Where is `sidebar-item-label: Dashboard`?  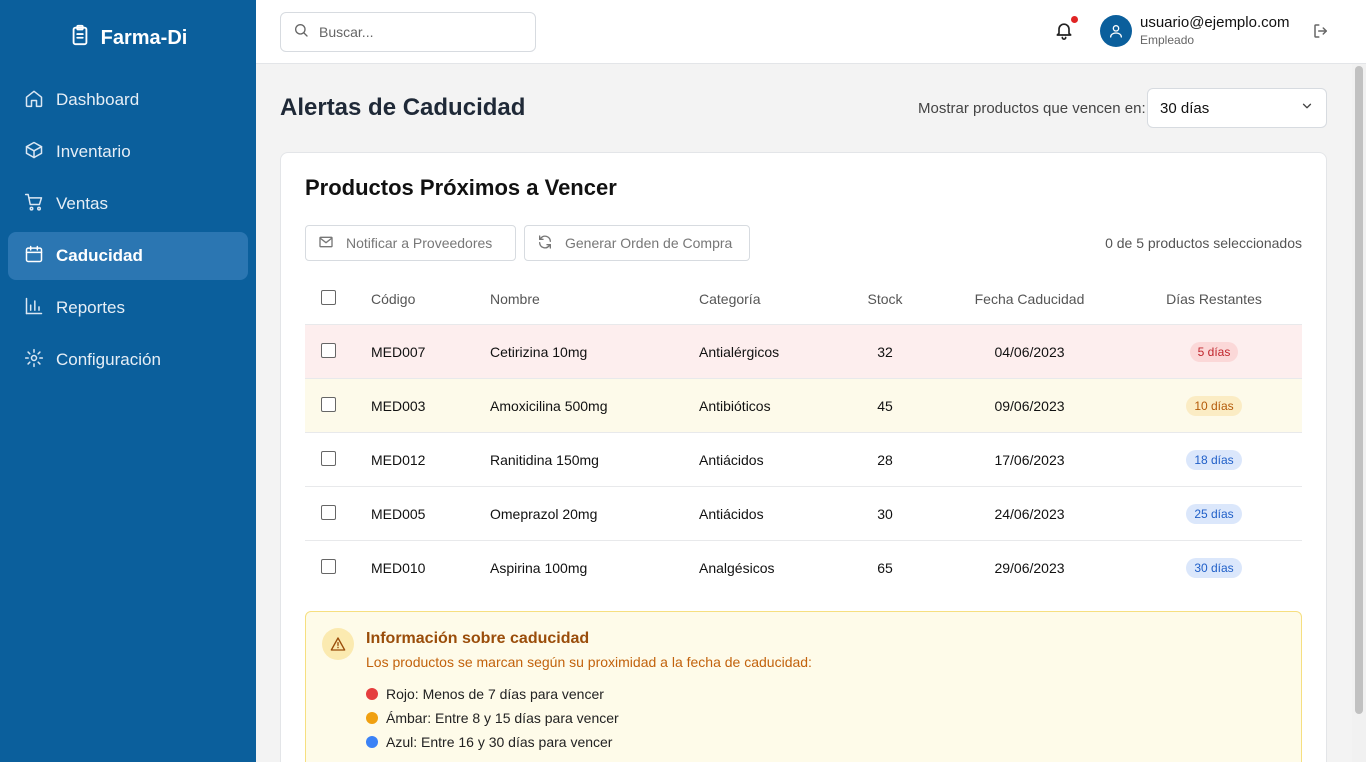
sidebar-item-label: Dashboard is located at coordinates (98, 99).